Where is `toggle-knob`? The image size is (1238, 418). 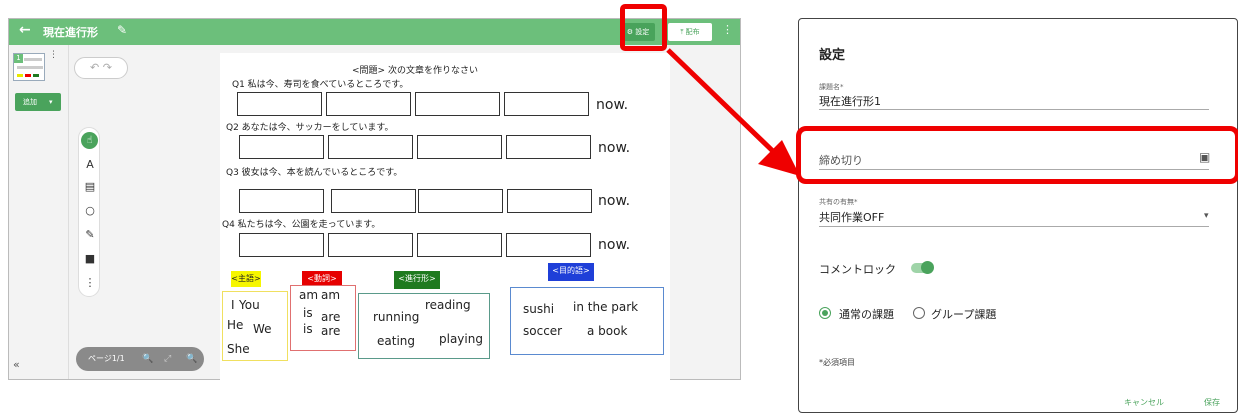
toggle-knob is located at coordinates (927, 267).